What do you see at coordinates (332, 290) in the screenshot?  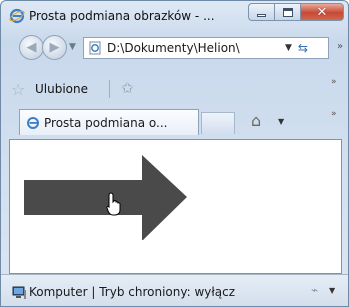 I see `zoom-dropdown-icon: ▼` at bounding box center [332, 290].